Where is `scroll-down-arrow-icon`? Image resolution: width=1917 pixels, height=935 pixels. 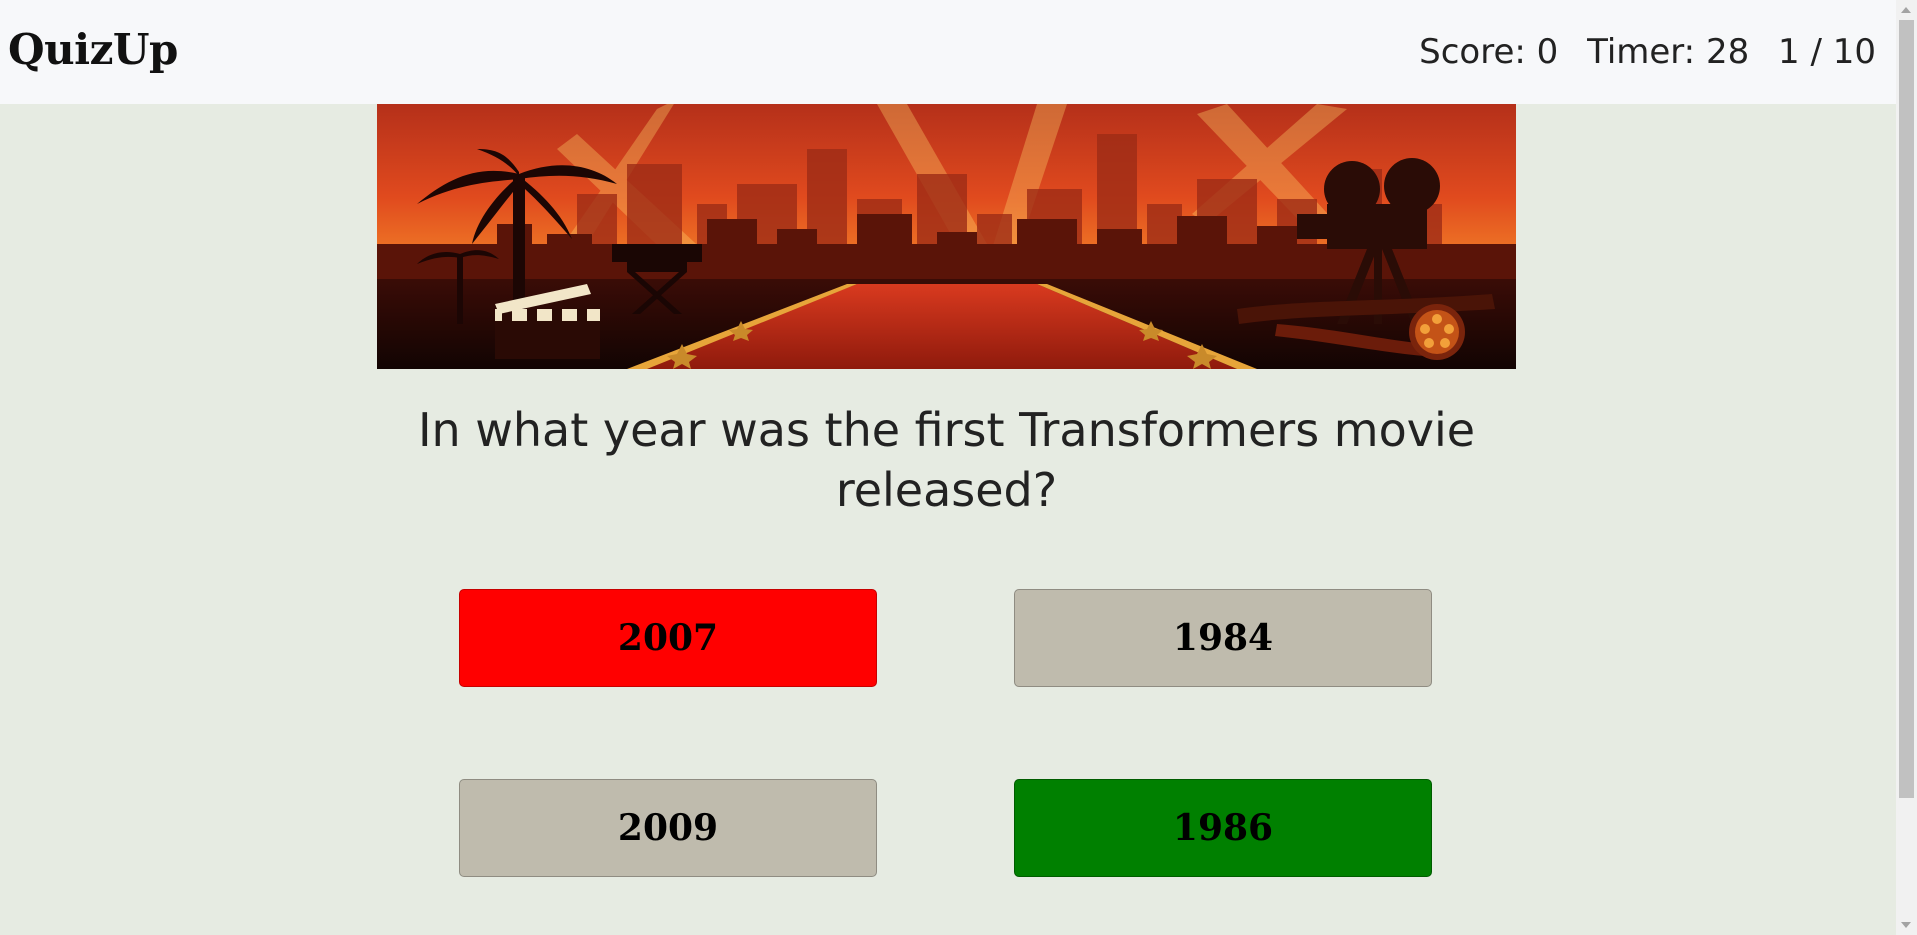 scroll-down-arrow-icon is located at coordinates (1906, 925).